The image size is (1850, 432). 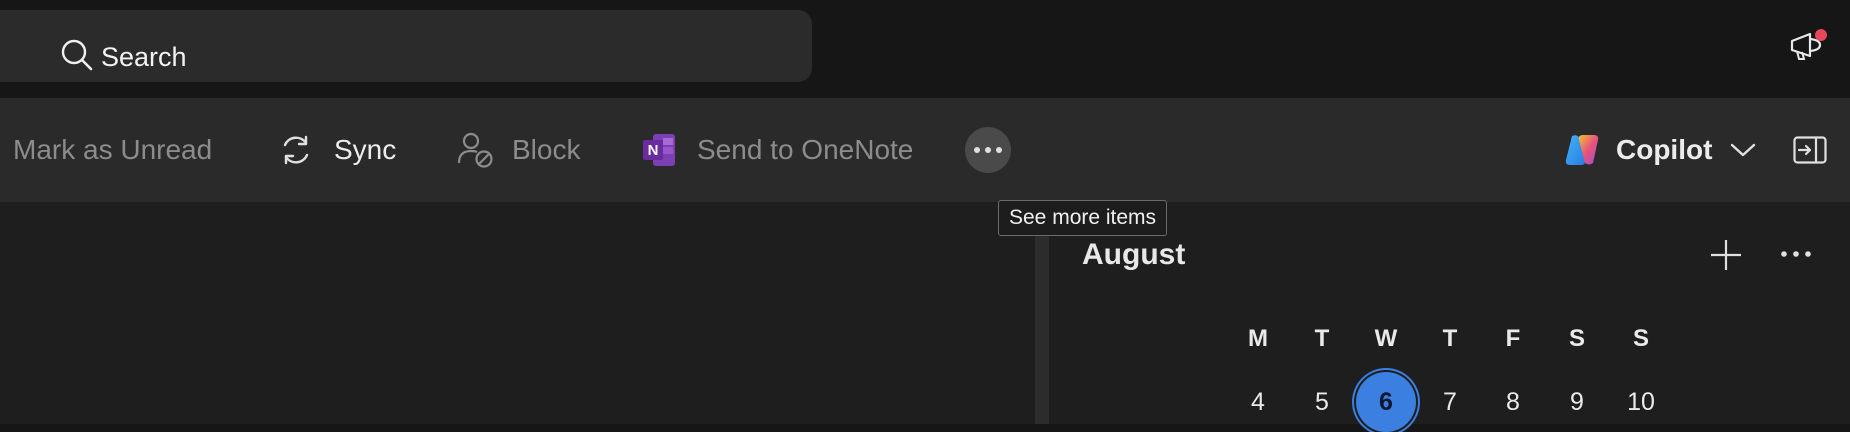 What do you see at coordinates (1576, 338) in the screenshot?
I see `weekday-saturday: S` at bounding box center [1576, 338].